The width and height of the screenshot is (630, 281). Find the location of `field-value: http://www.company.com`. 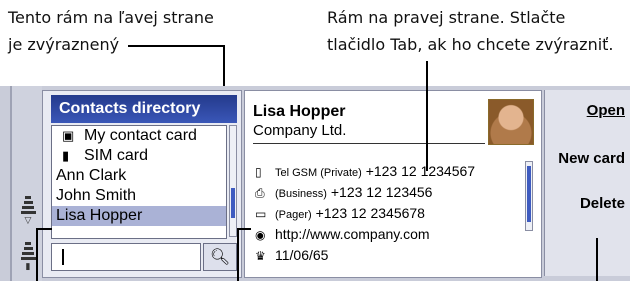

field-value: http://www.company.com is located at coordinates (352, 234).